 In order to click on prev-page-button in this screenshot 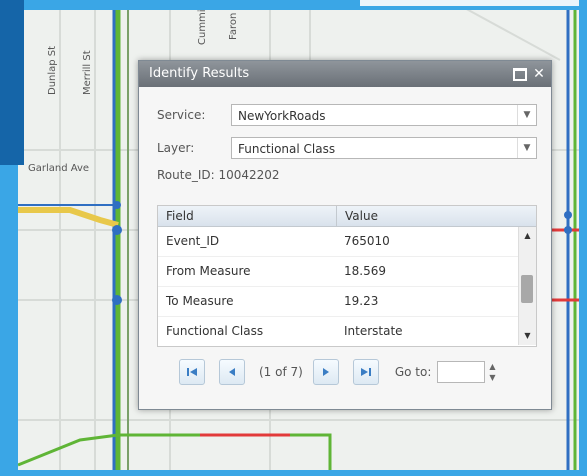, I will do `click(232, 372)`.